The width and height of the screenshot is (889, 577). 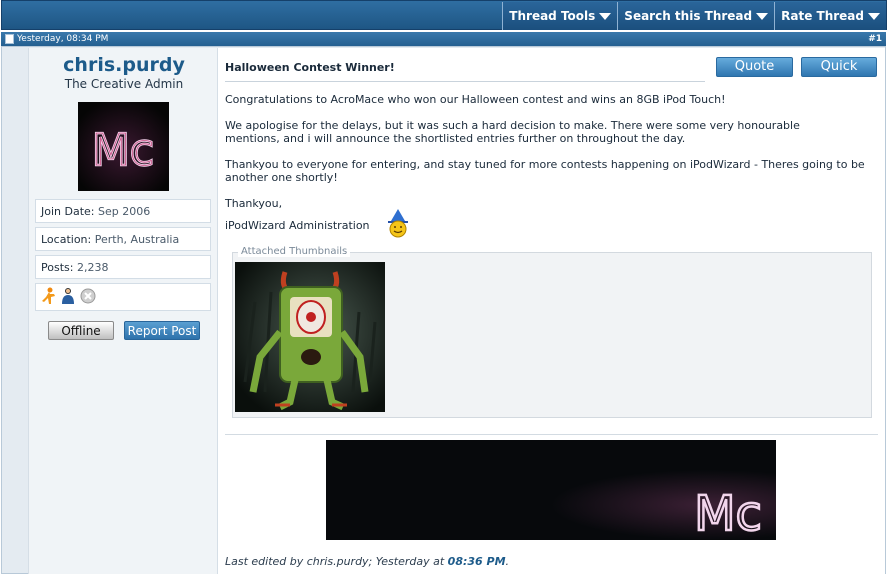 I want to click on attachment-thumbnail, so click(x=310, y=337).